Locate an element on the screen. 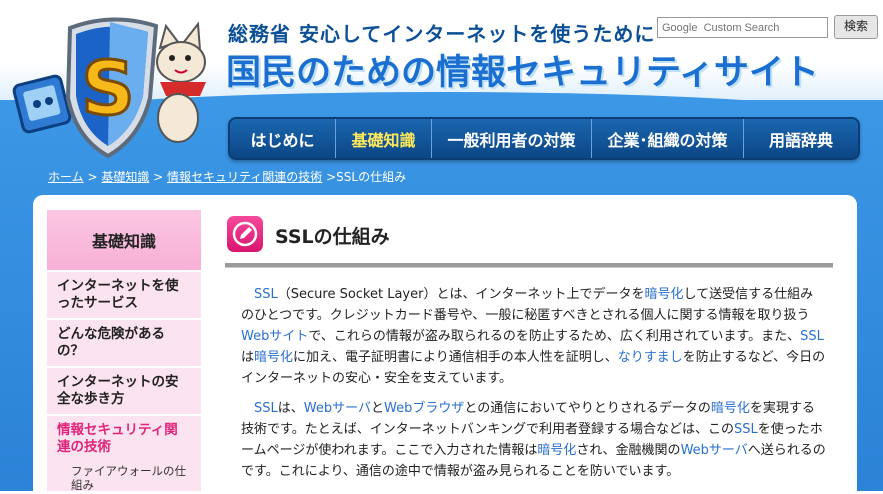 Image resolution: width=883 pixels, height=494 pixels. nav-item-organizations: 企業･組織の対策 is located at coordinates (668, 138).